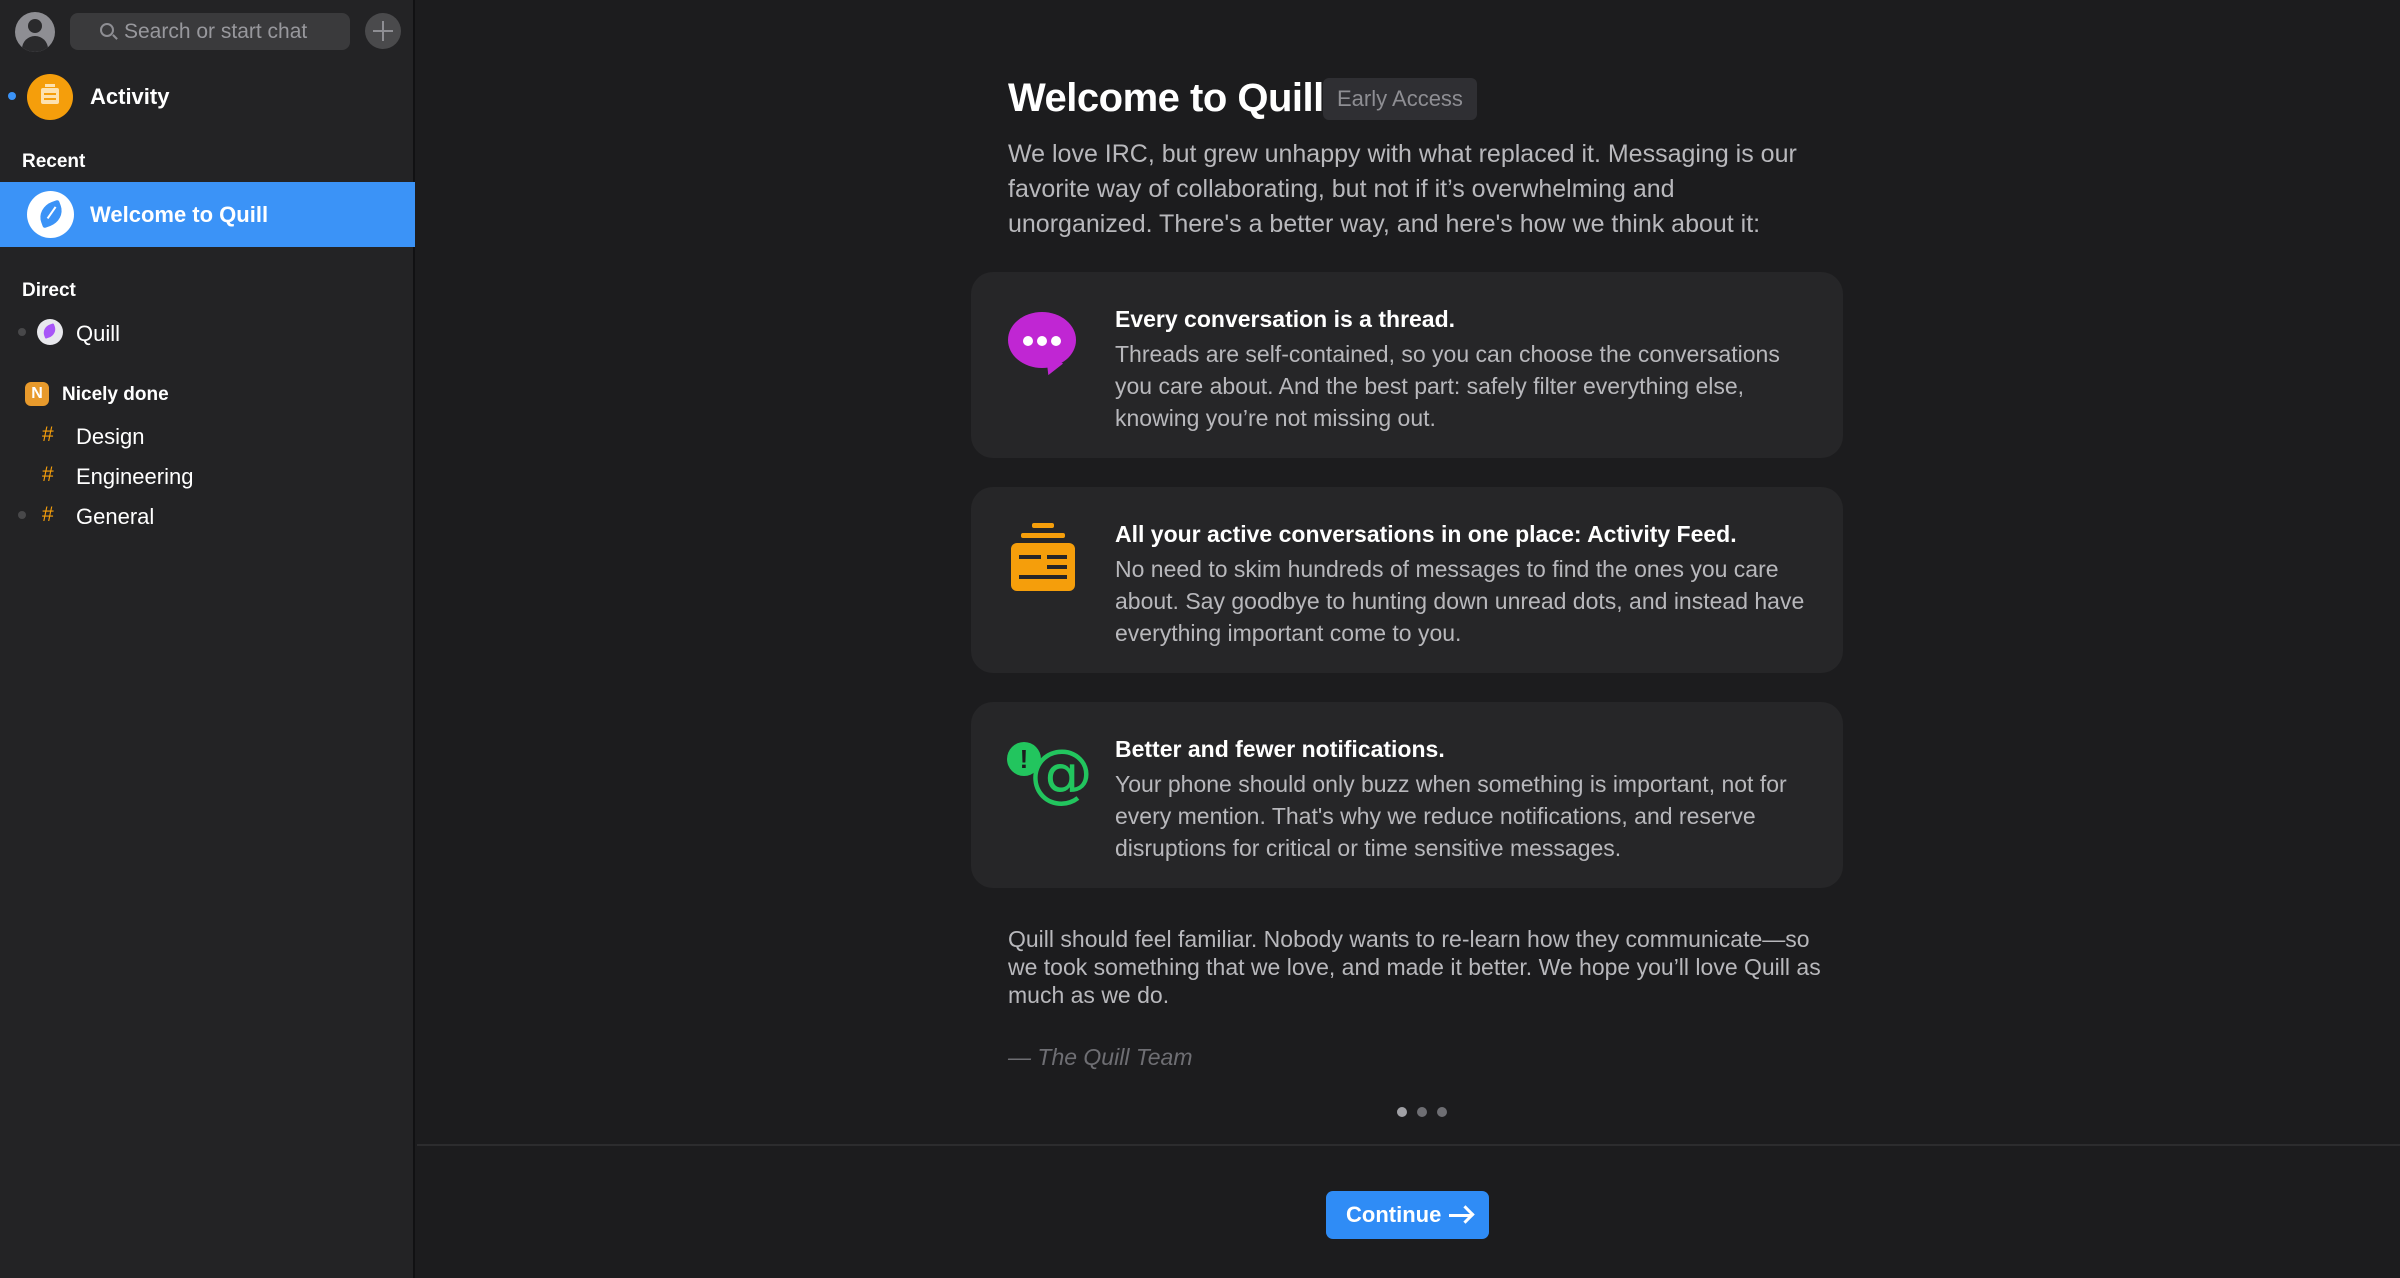 The height and width of the screenshot is (1278, 2400). Describe the element at coordinates (1394, 1214) in the screenshot. I see `continue-label: Continue` at that location.